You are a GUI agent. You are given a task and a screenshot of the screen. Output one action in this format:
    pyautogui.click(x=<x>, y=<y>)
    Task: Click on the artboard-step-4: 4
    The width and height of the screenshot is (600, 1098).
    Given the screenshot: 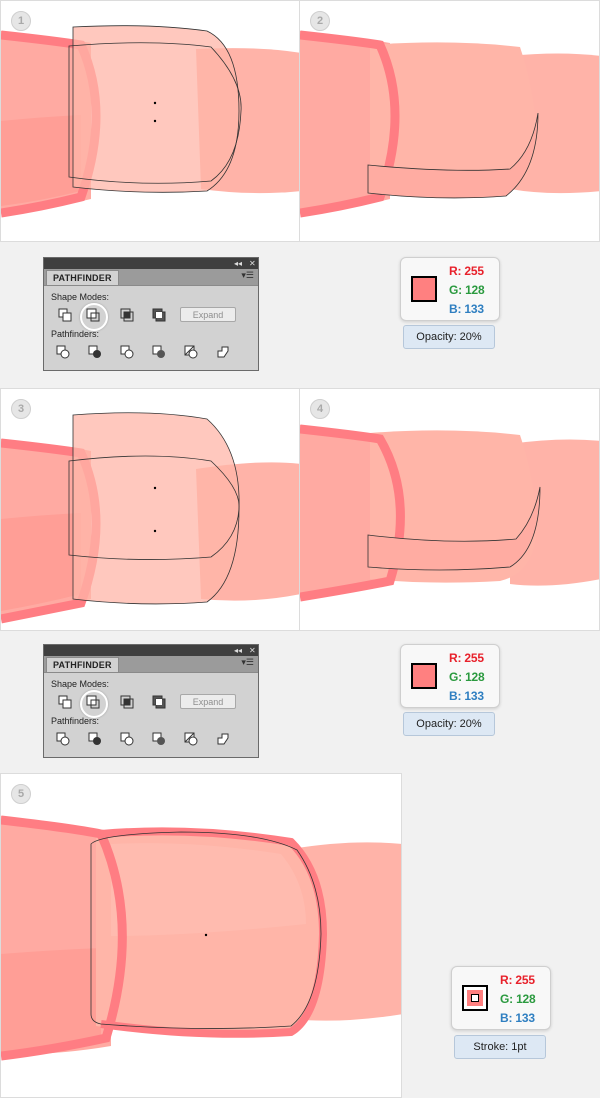 What is the action you would take?
    pyautogui.click(x=449, y=509)
    